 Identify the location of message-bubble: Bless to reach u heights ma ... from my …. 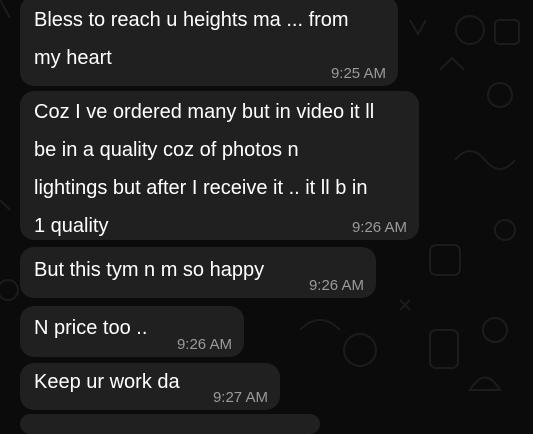
(209, 43).